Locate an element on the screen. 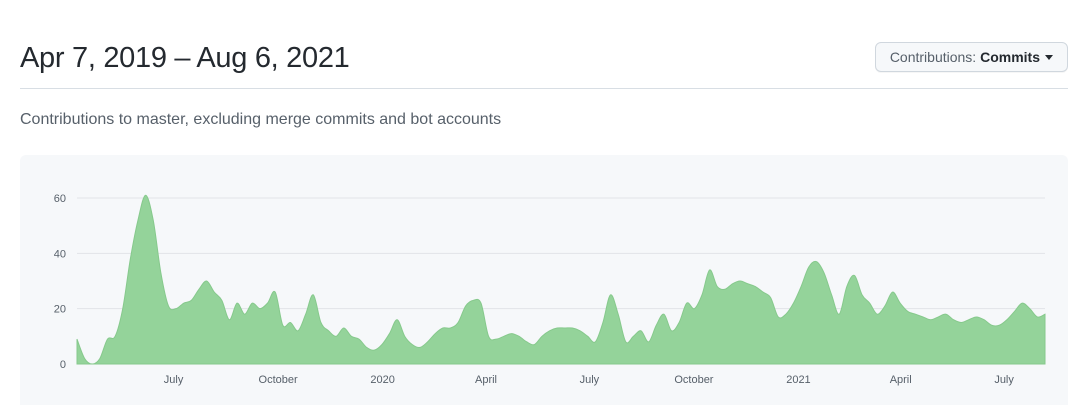  x-tick-label: 2021 is located at coordinates (798, 380).